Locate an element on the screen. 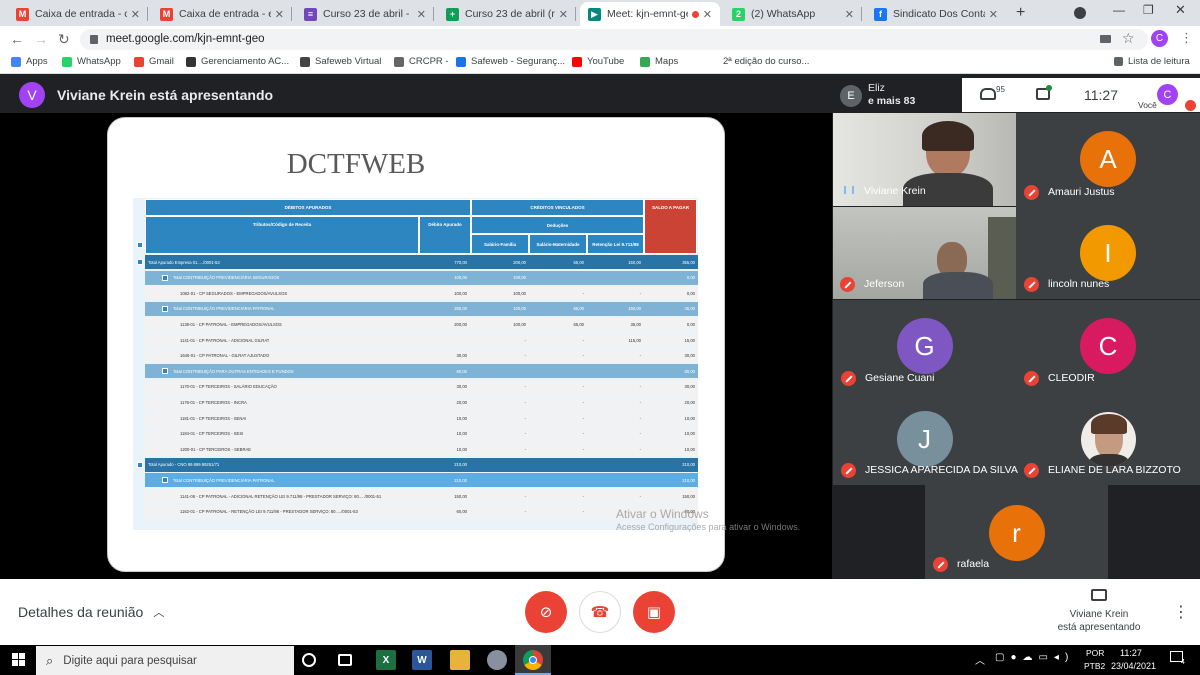 The height and width of the screenshot is (675, 1200). bookmark-7: YouTube is located at coordinates (598, 61).